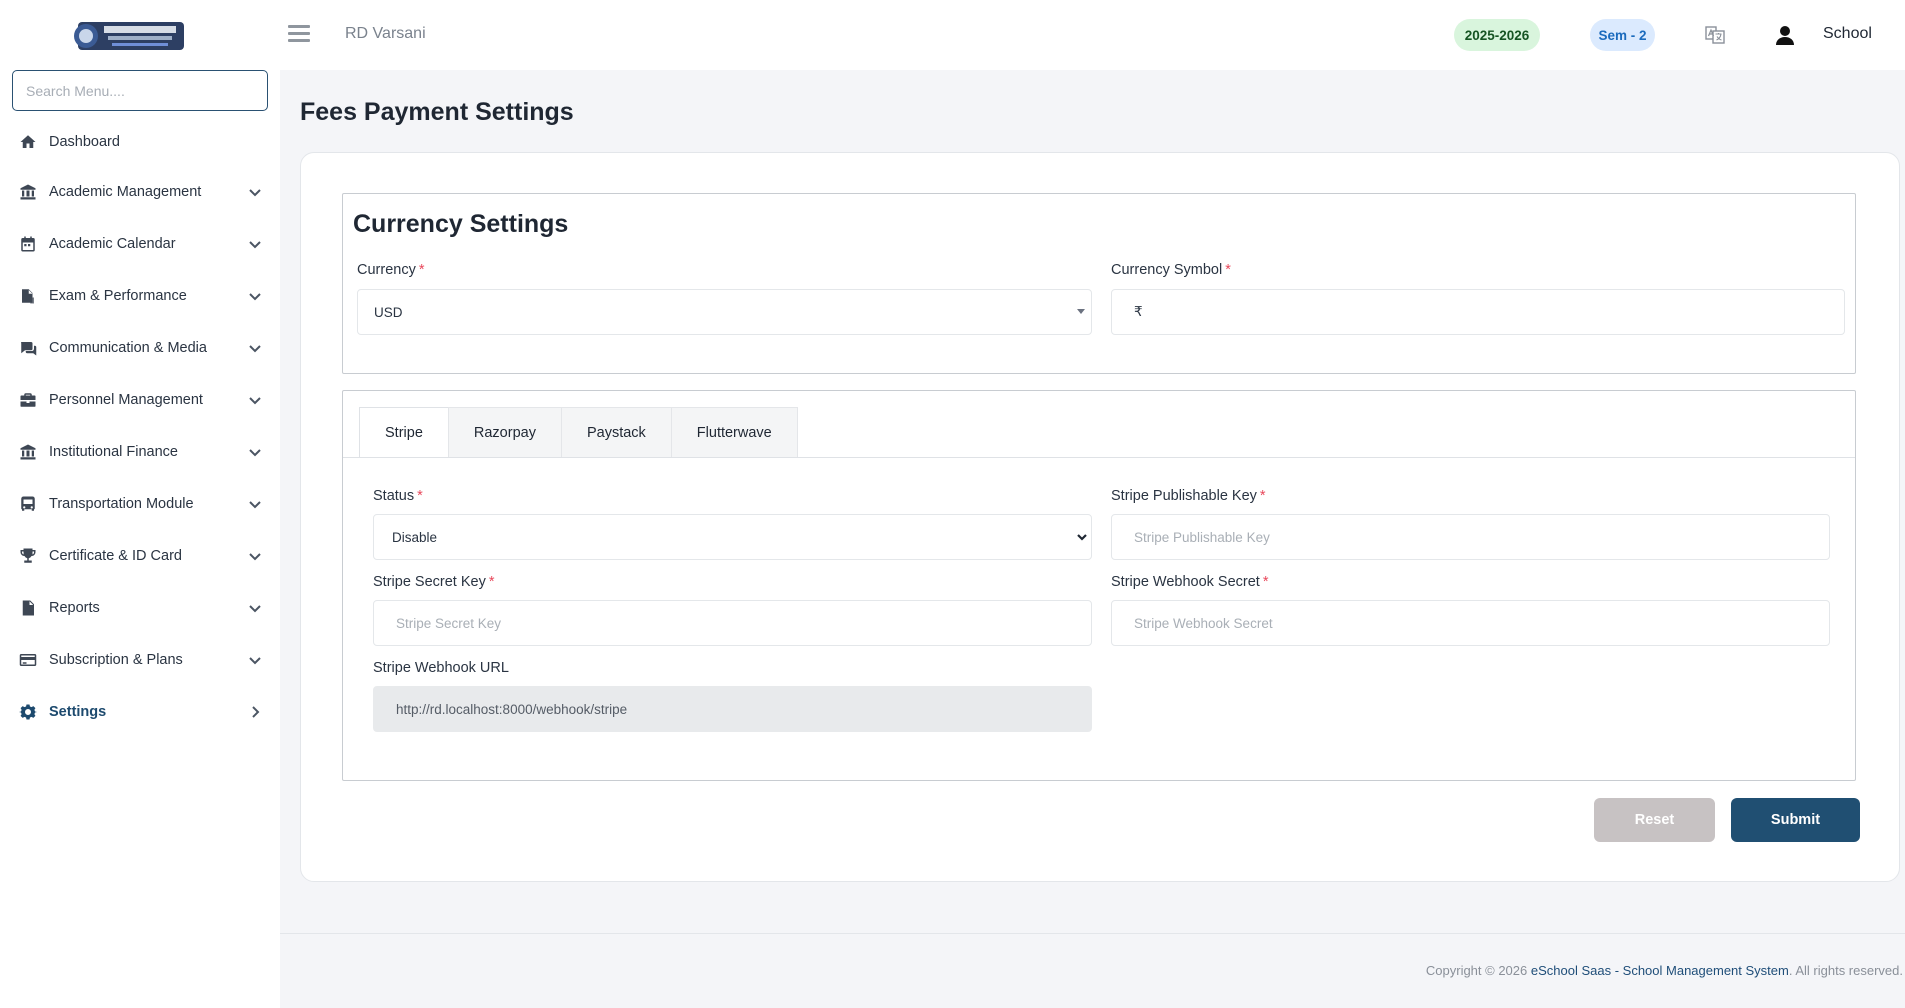  What do you see at coordinates (1476, 970) in the screenshot?
I see `copyright-text: Copyright © 2026` at bounding box center [1476, 970].